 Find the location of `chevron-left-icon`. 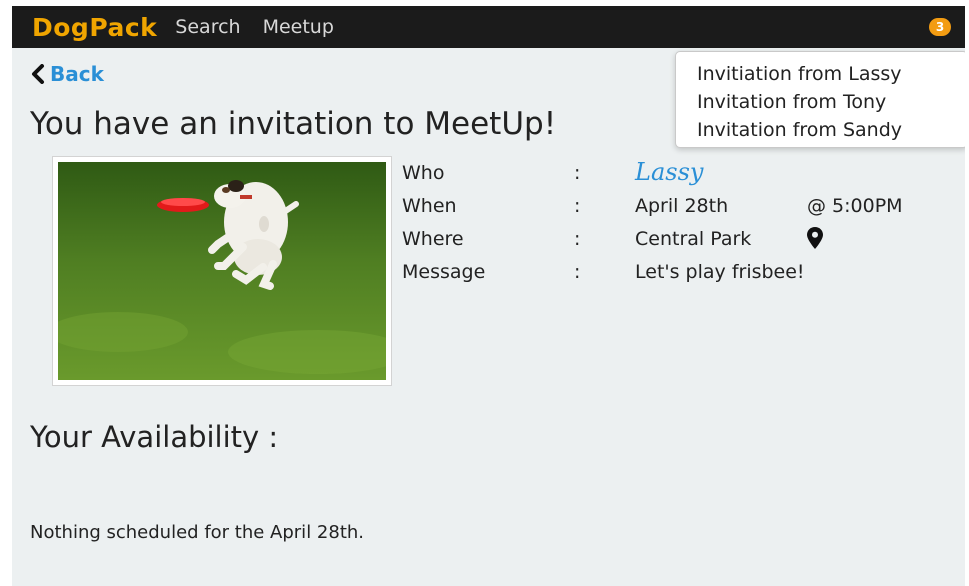

chevron-left-icon is located at coordinates (38, 74).